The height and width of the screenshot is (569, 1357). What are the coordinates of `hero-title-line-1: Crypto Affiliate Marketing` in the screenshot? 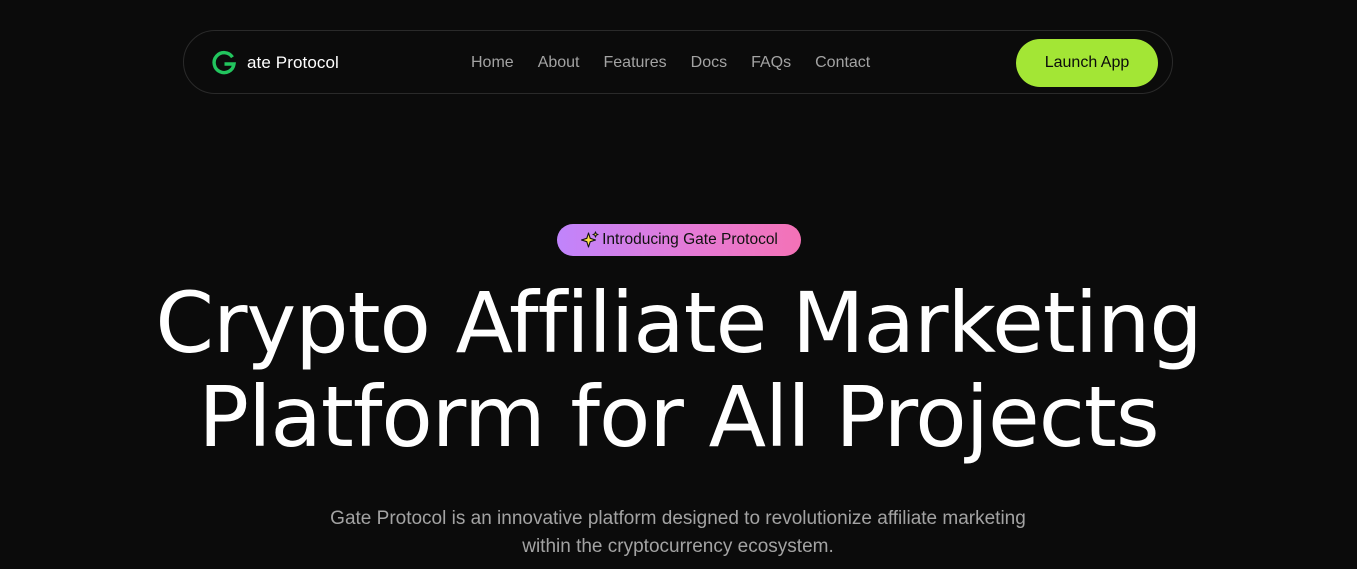 It's located at (678, 323).